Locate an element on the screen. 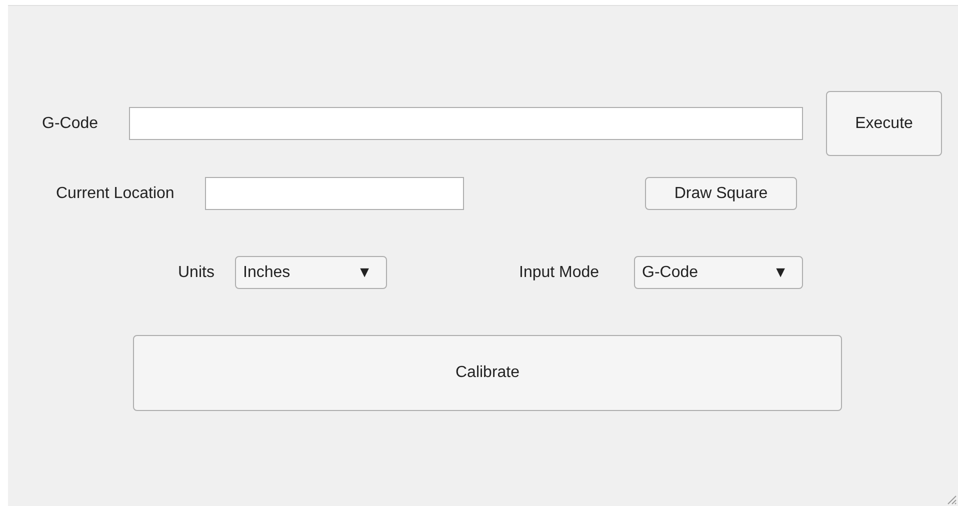 The width and height of the screenshot is (958, 506). input-mode-label: Input Mode is located at coordinates (559, 273).